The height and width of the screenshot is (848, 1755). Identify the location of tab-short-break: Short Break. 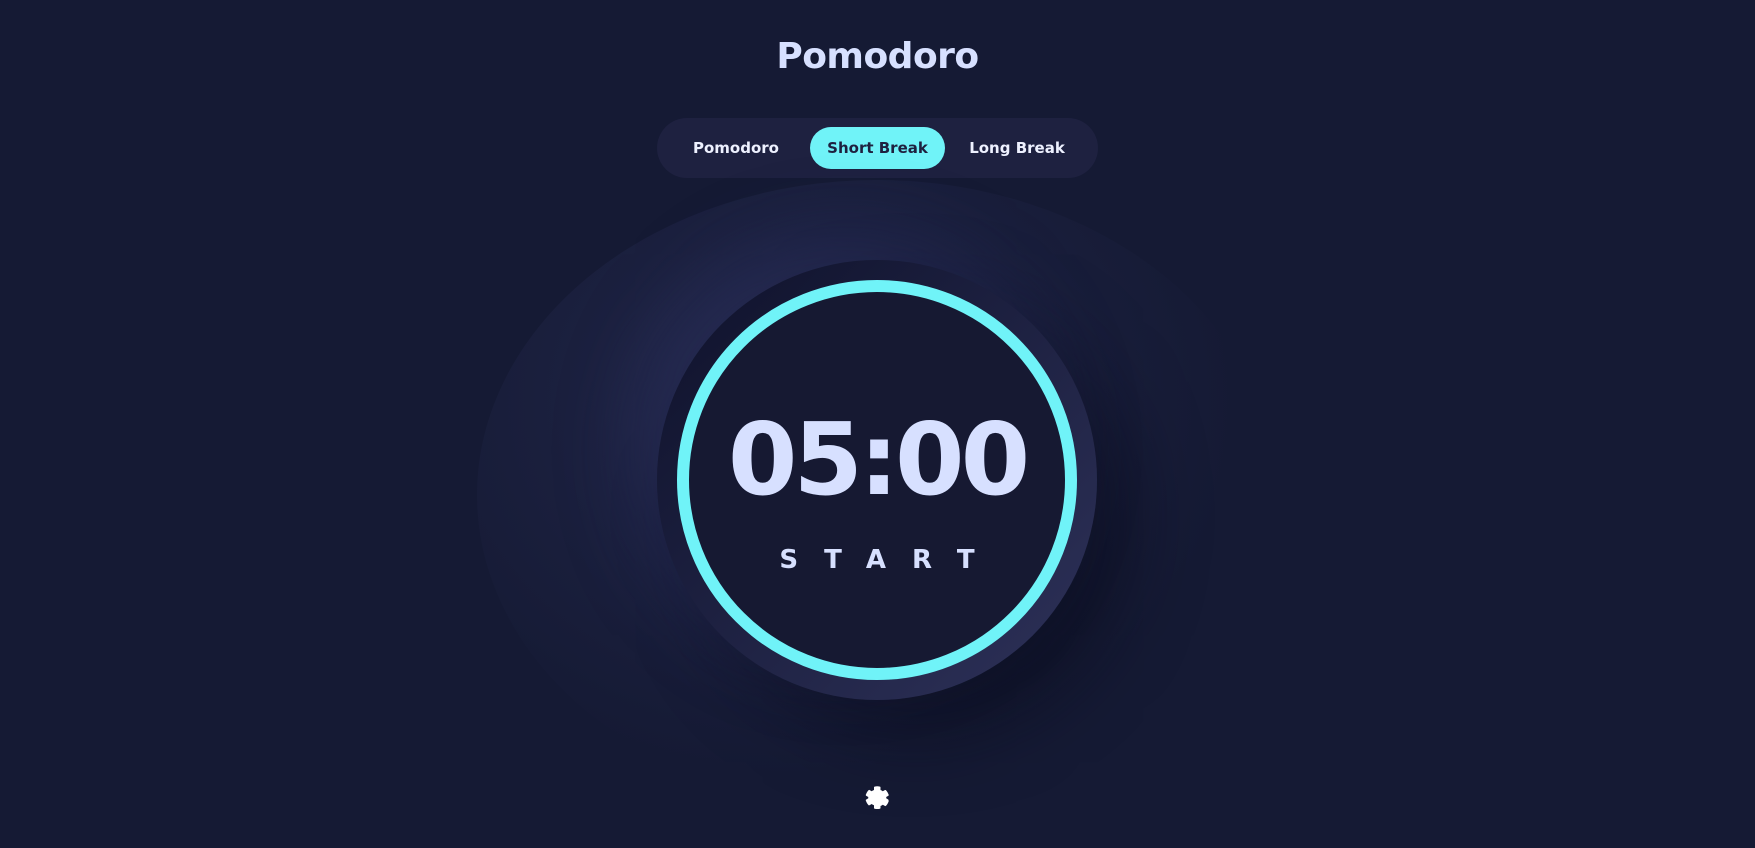
(877, 148).